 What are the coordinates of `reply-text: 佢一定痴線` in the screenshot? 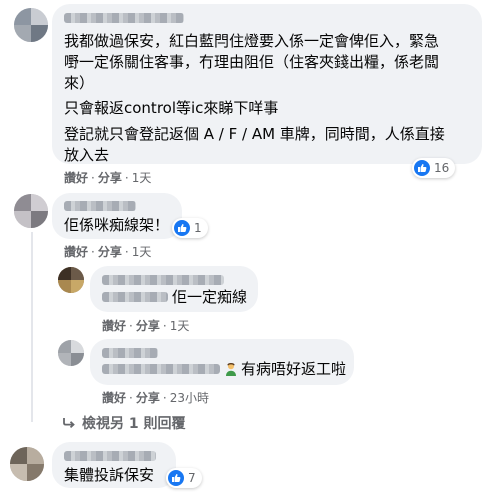 It's located at (210, 297).